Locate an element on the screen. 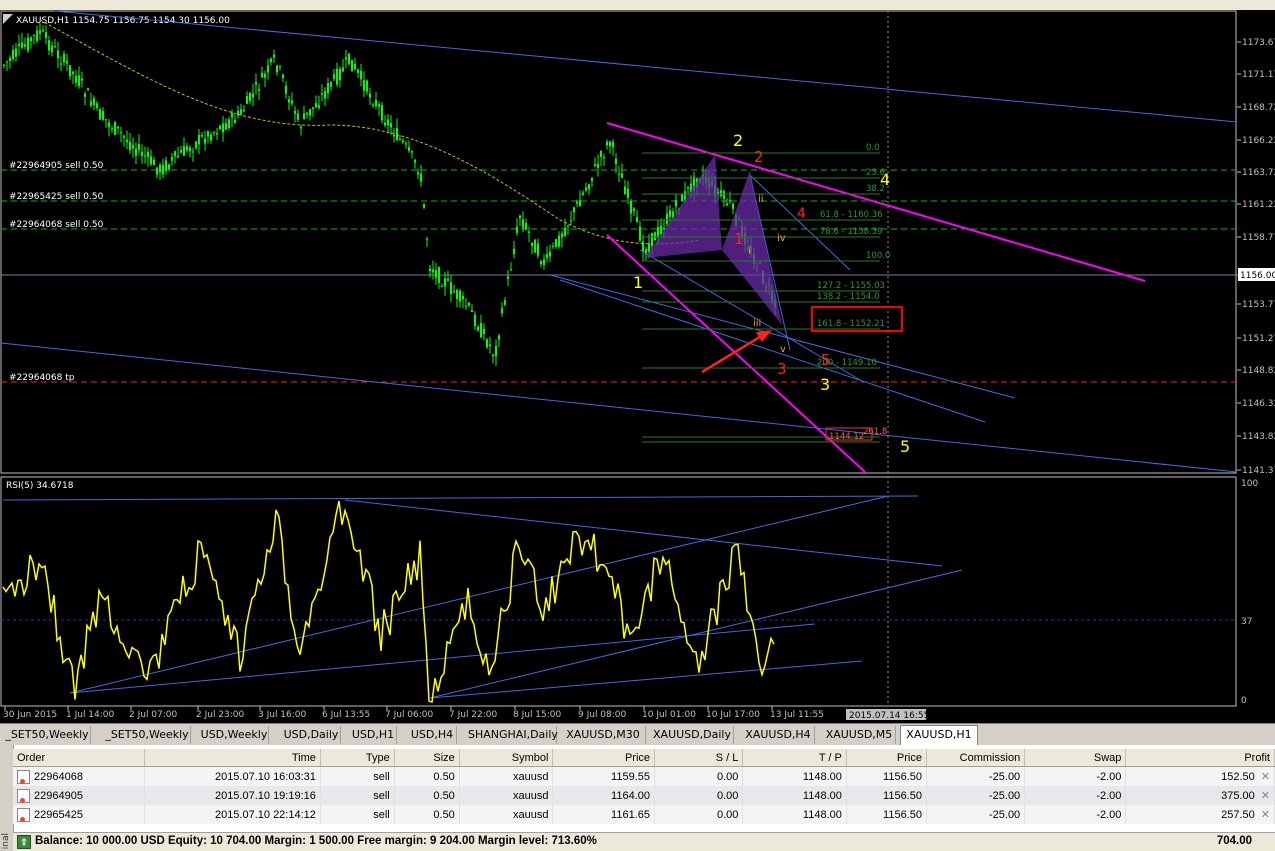  rsi-header: RSI(5) 34.6718 is located at coordinates (40, 486).